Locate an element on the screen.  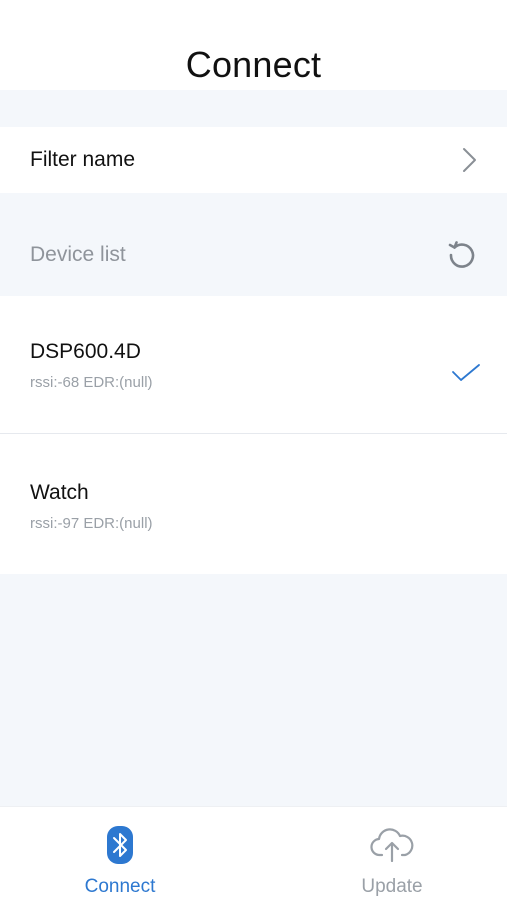
tab-update: Update is located at coordinates (392, 854).